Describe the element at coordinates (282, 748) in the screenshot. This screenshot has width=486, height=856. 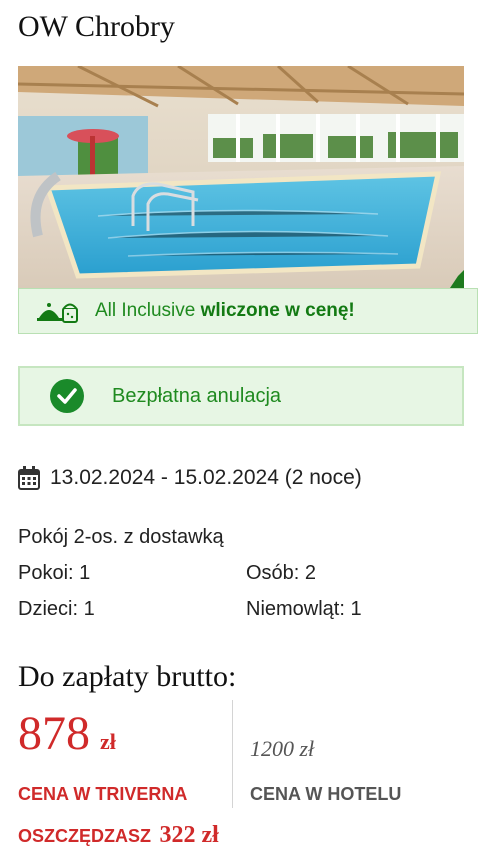
I see `hotel-price: 1200 zł` at that location.